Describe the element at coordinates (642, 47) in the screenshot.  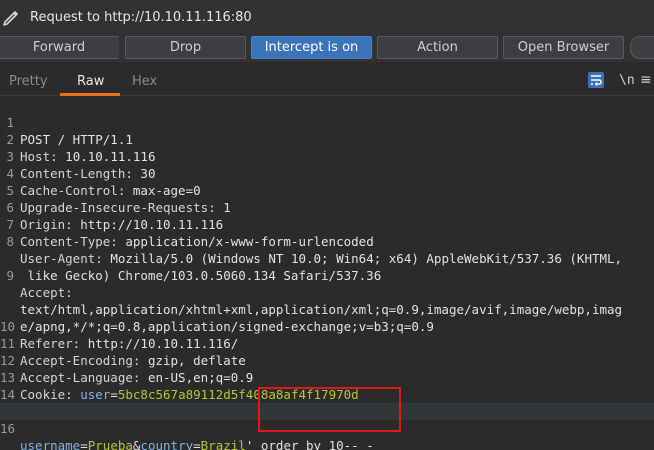
I see `toolbar-overflow-button` at that location.